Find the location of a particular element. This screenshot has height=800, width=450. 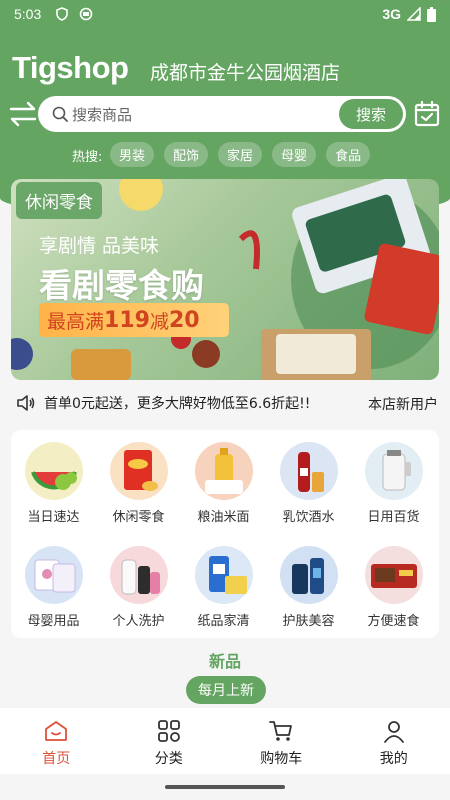

monthly-new-button: 每月上新 is located at coordinates (226, 690).